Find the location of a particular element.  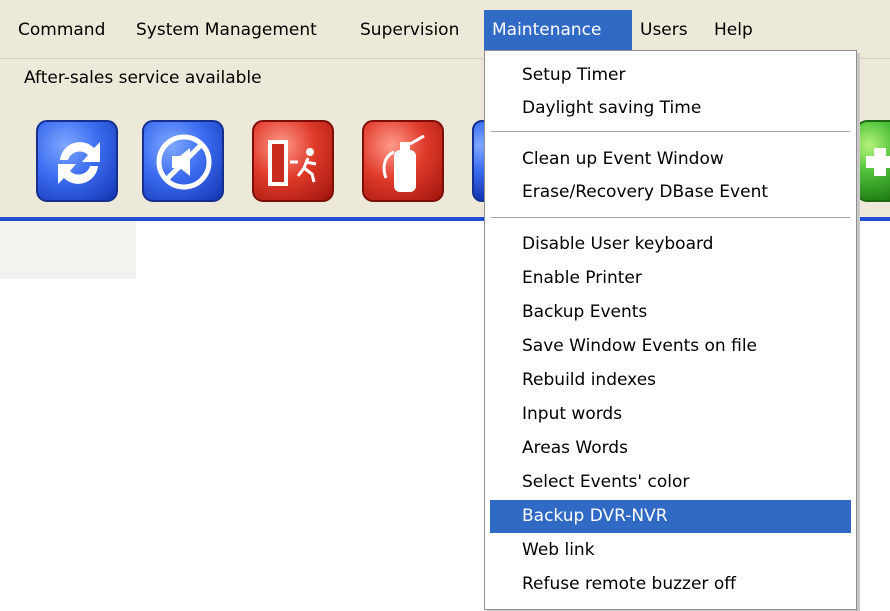

add-button is located at coordinates (873, 161).